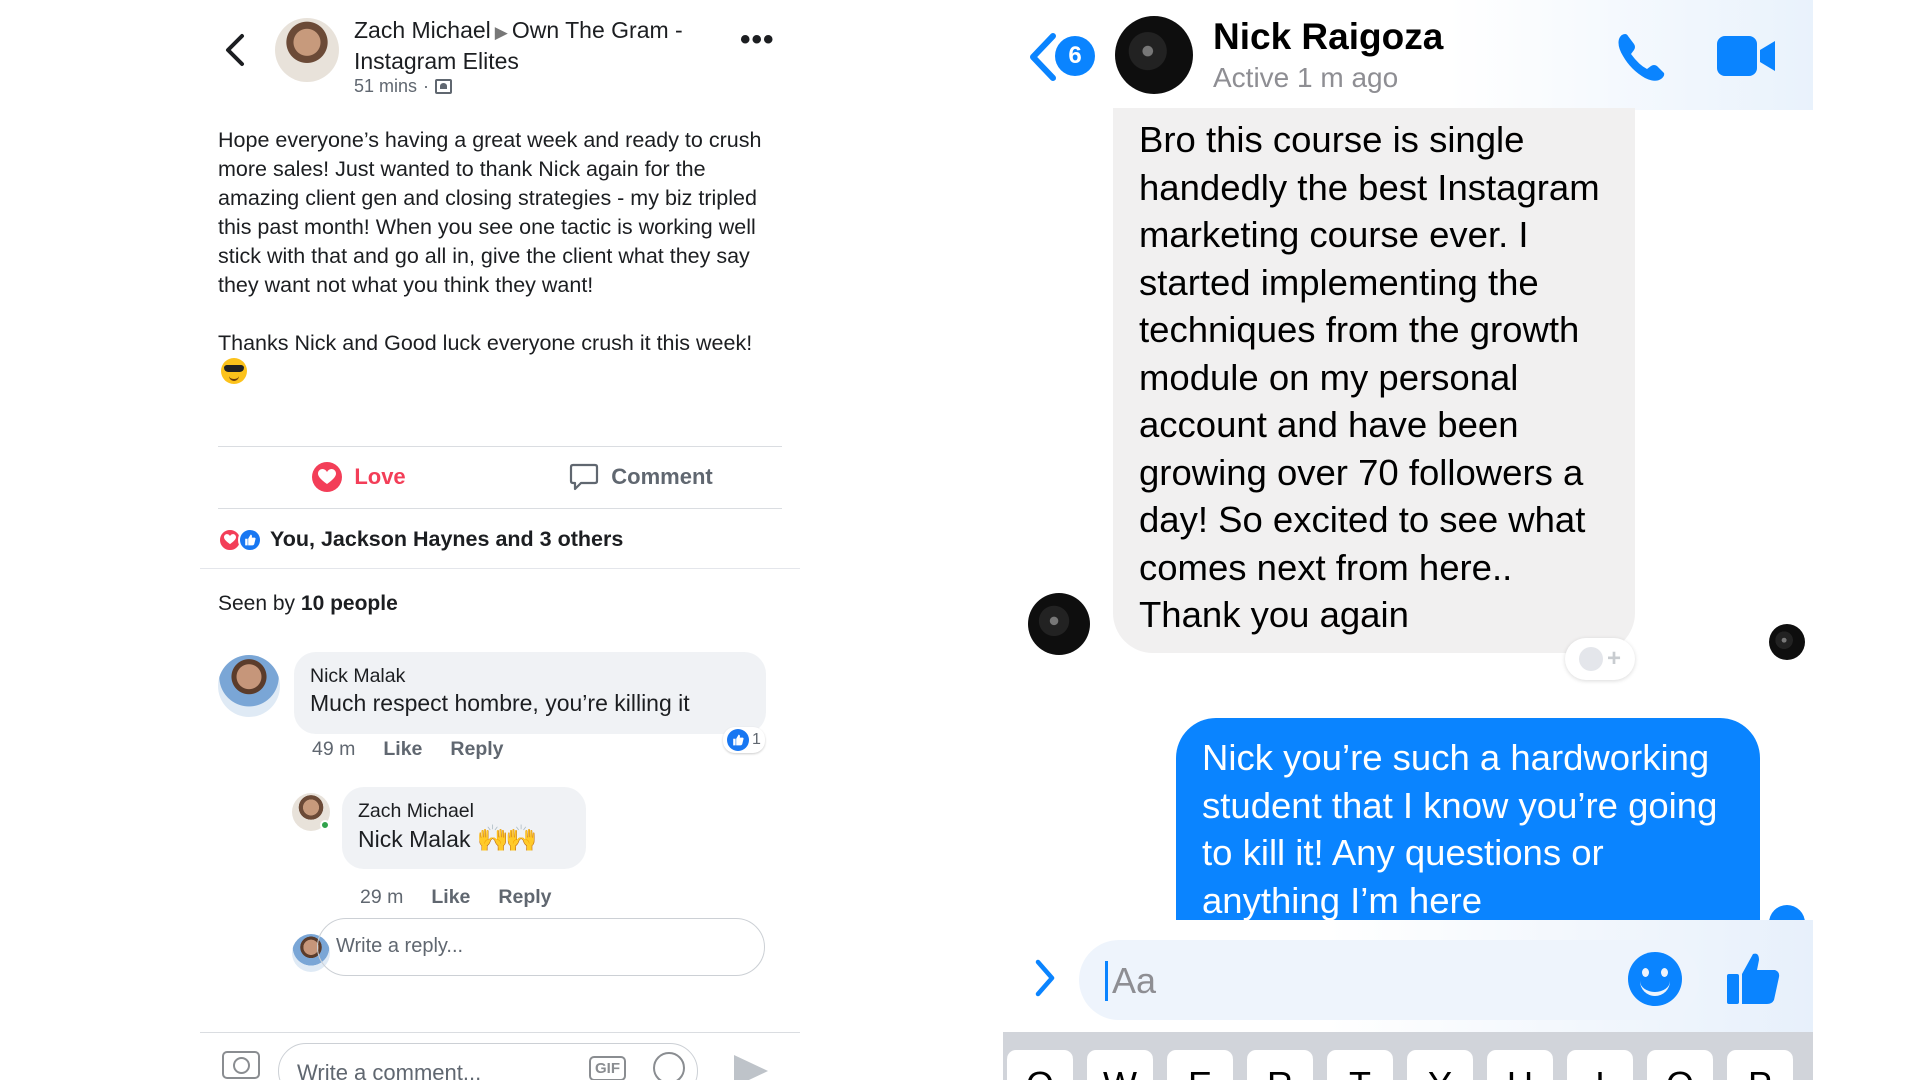  I want to click on message-placeholder: Aa, so click(1134, 980).